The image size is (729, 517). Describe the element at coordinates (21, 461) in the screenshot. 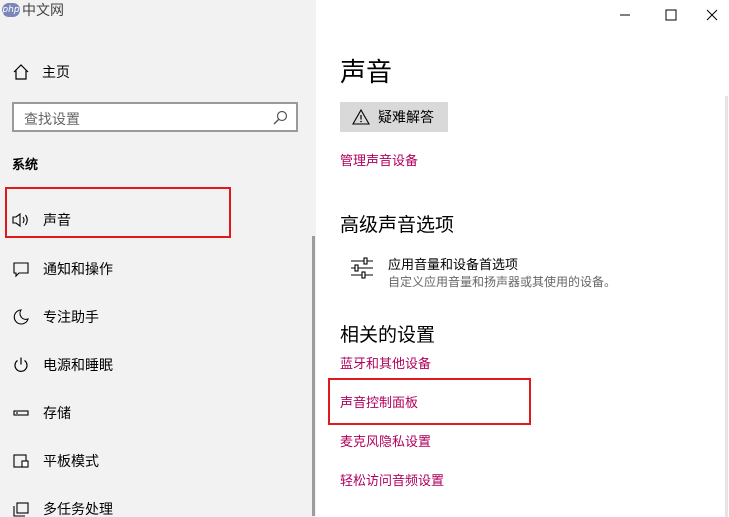

I see `tablet-icon` at that location.